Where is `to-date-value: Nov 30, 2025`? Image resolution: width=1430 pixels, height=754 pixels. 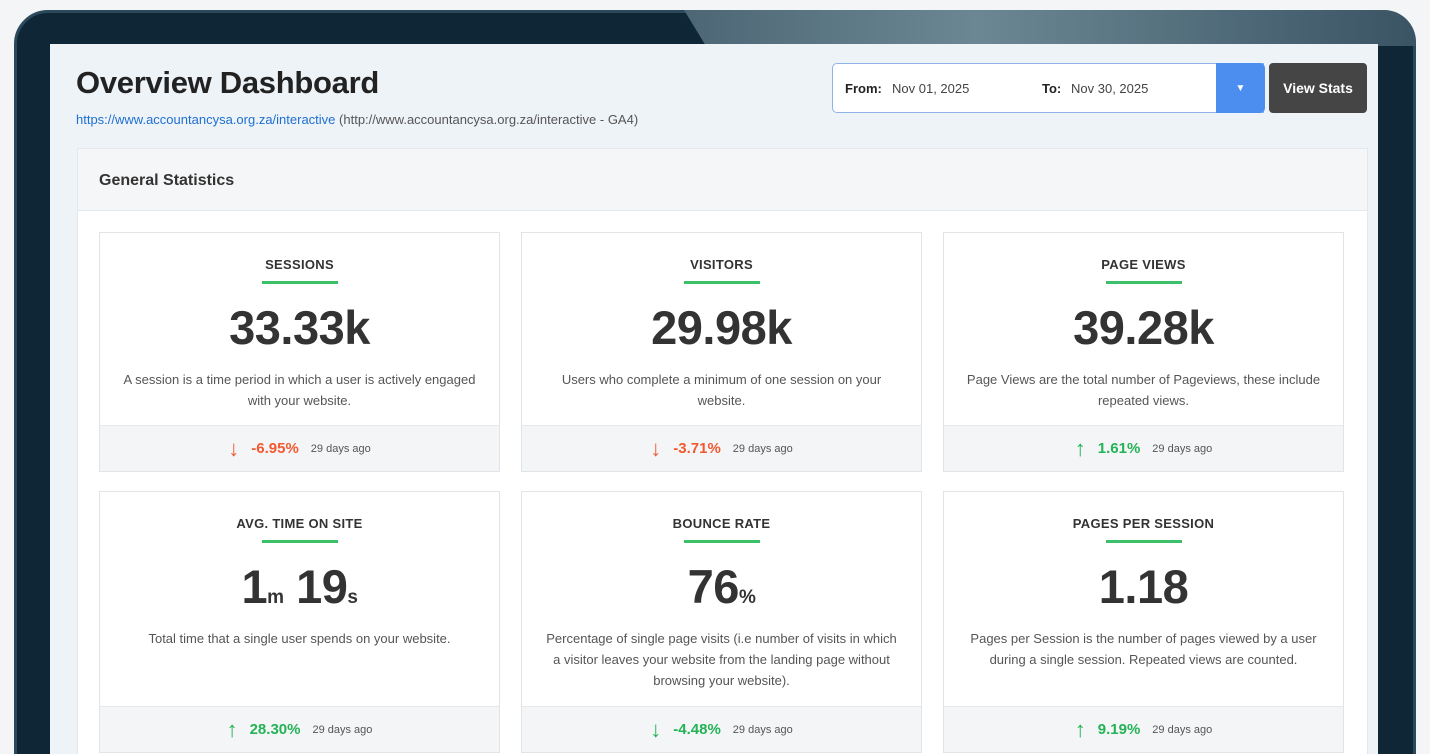
to-date-value: Nov 30, 2025 is located at coordinates (1109, 88).